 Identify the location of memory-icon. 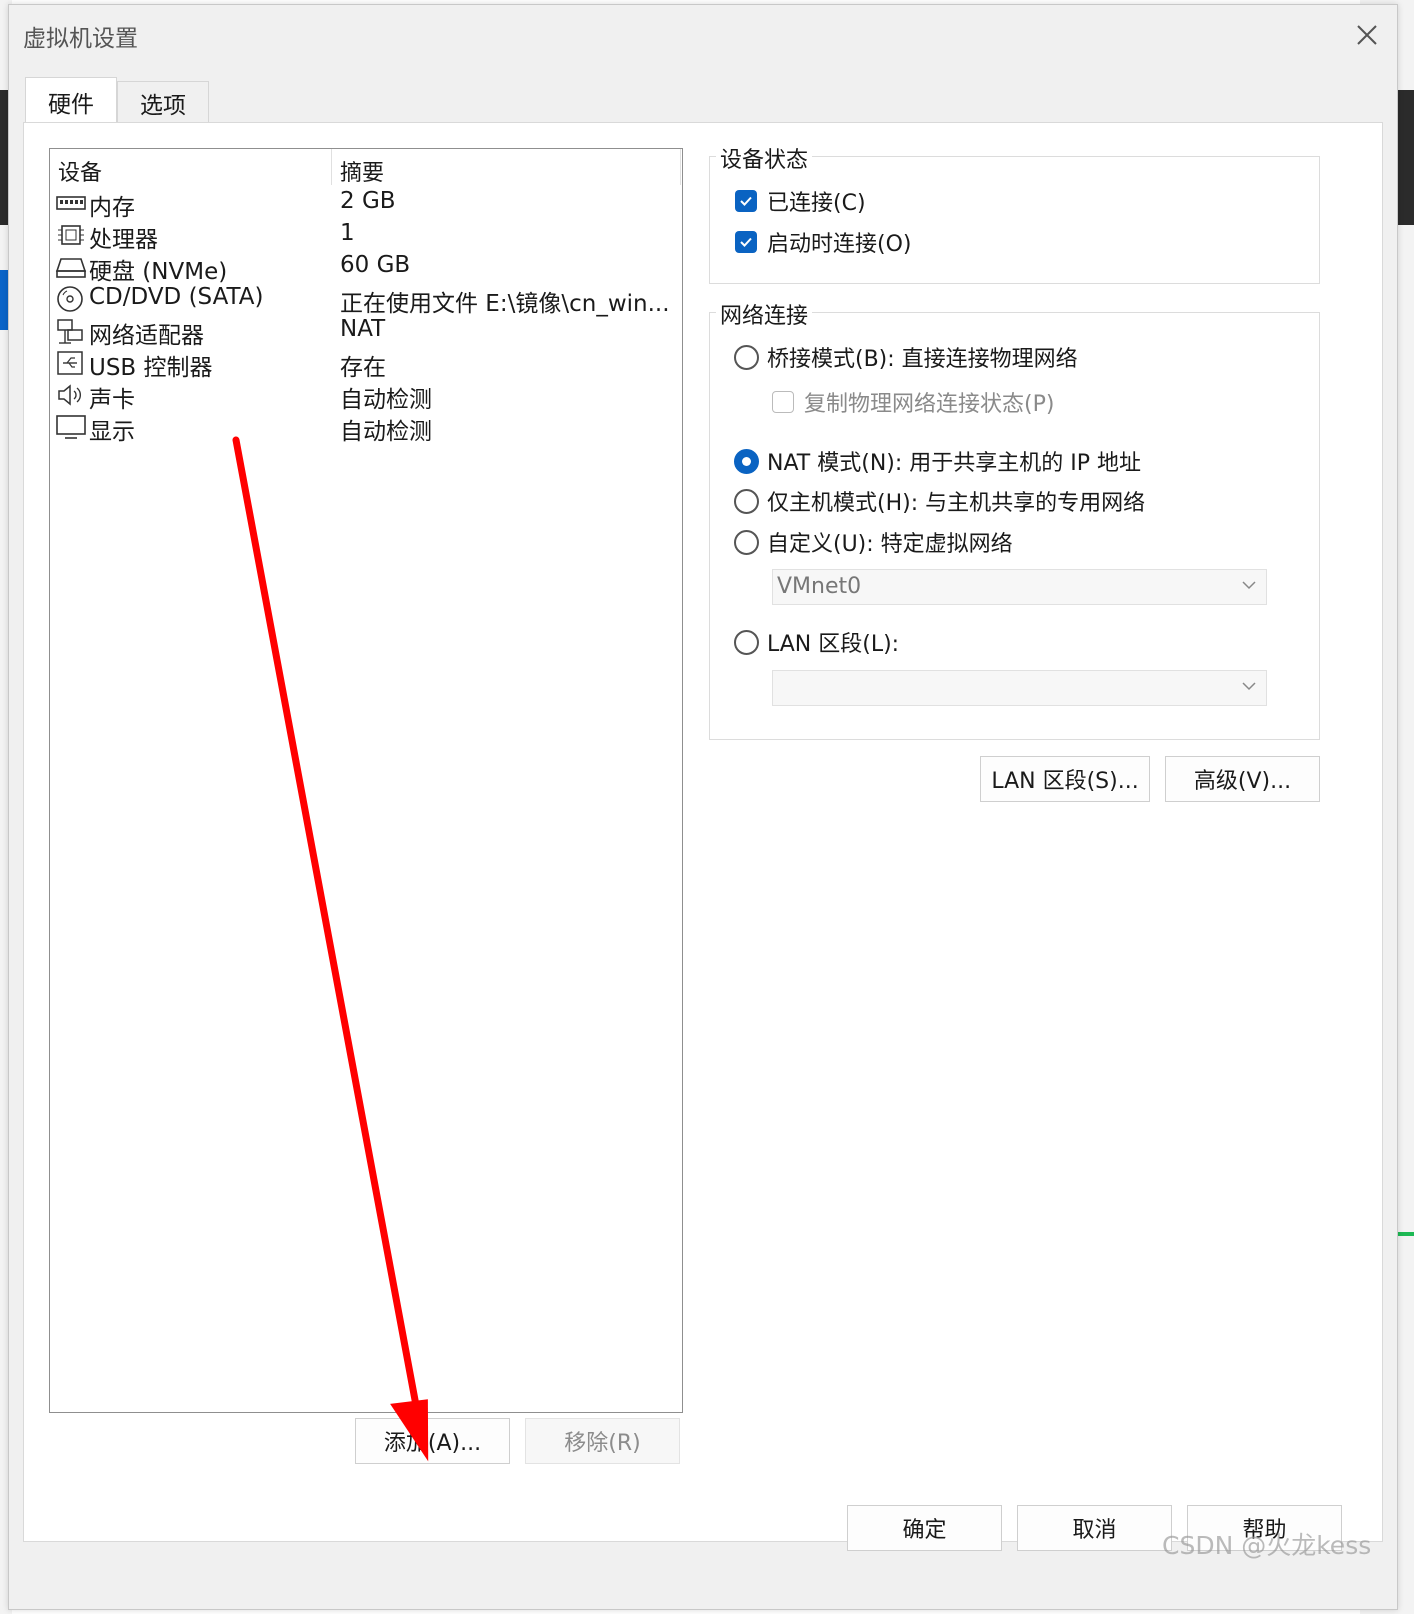
(71, 203).